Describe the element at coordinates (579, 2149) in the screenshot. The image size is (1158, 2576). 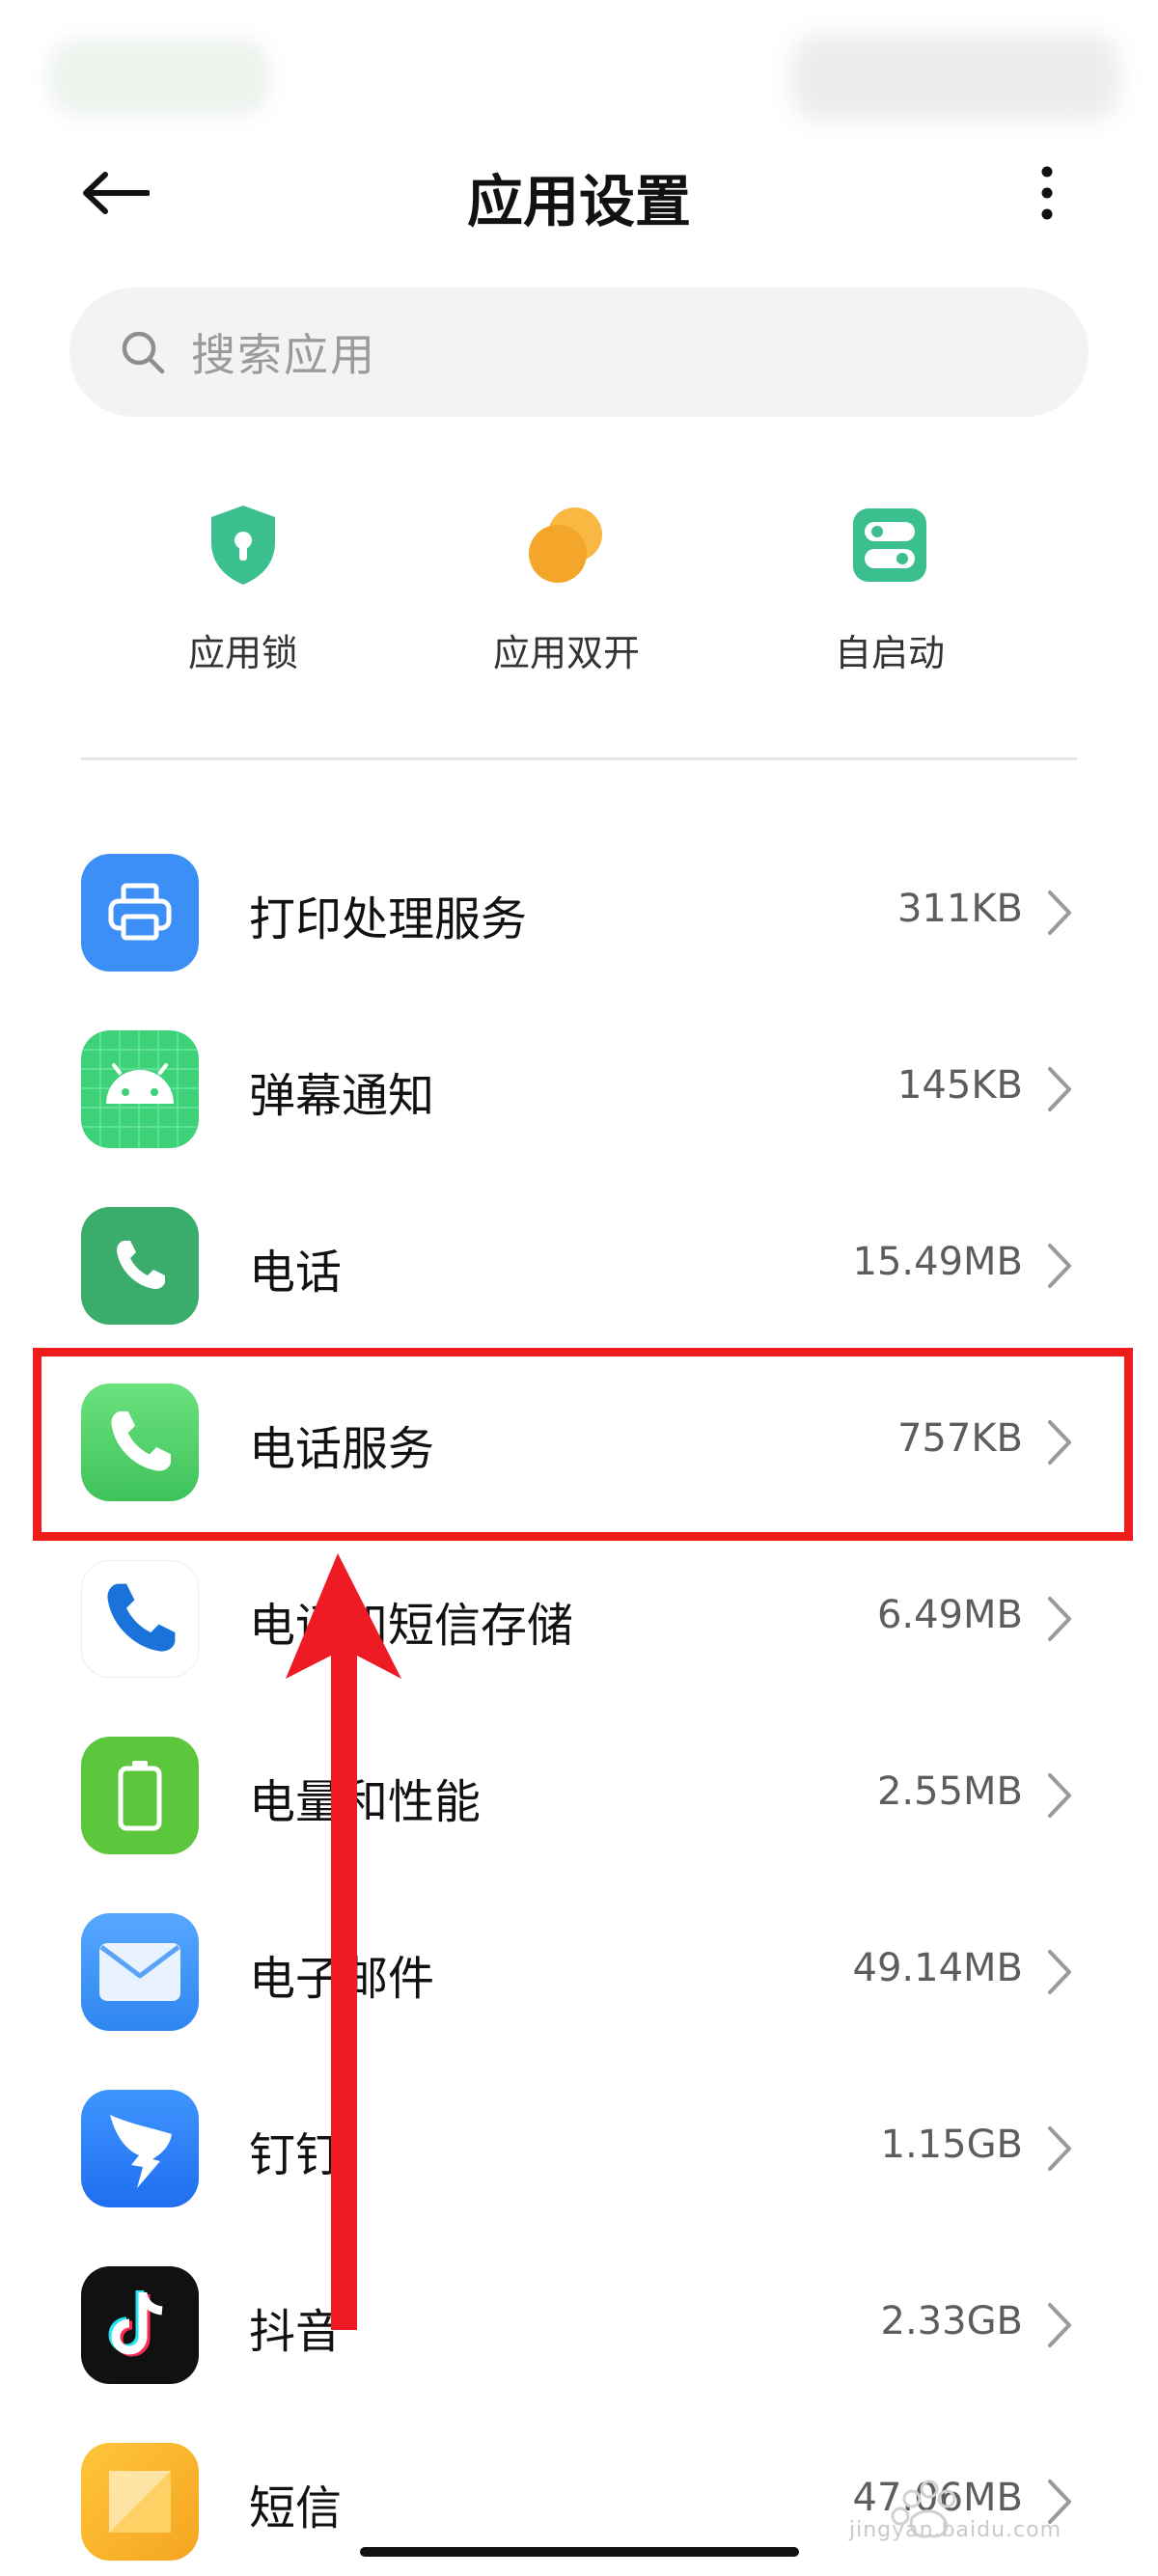
I see `app-row-dingtalk: 钉钉 1.15GB` at that location.